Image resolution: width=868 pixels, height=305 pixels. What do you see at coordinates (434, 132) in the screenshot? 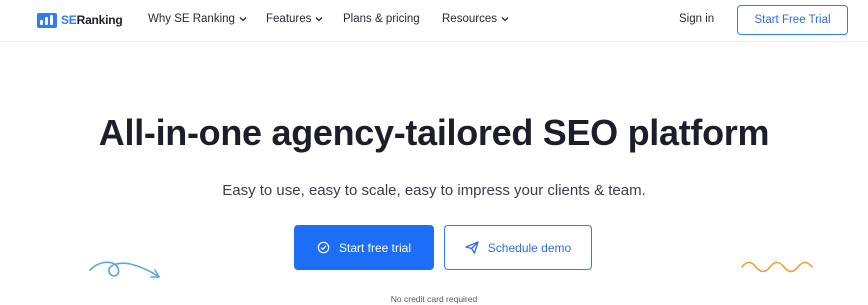
I see `hero-title: All-in-one agency-tailored SEO platform` at bounding box center [434, 132].